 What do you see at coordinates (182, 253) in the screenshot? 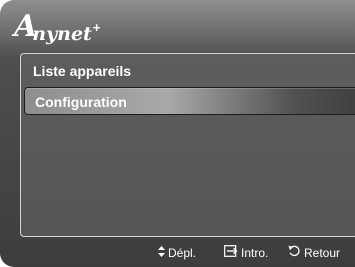
I see `hint-move-label: Dépl.` at bounding box center [182, 253].